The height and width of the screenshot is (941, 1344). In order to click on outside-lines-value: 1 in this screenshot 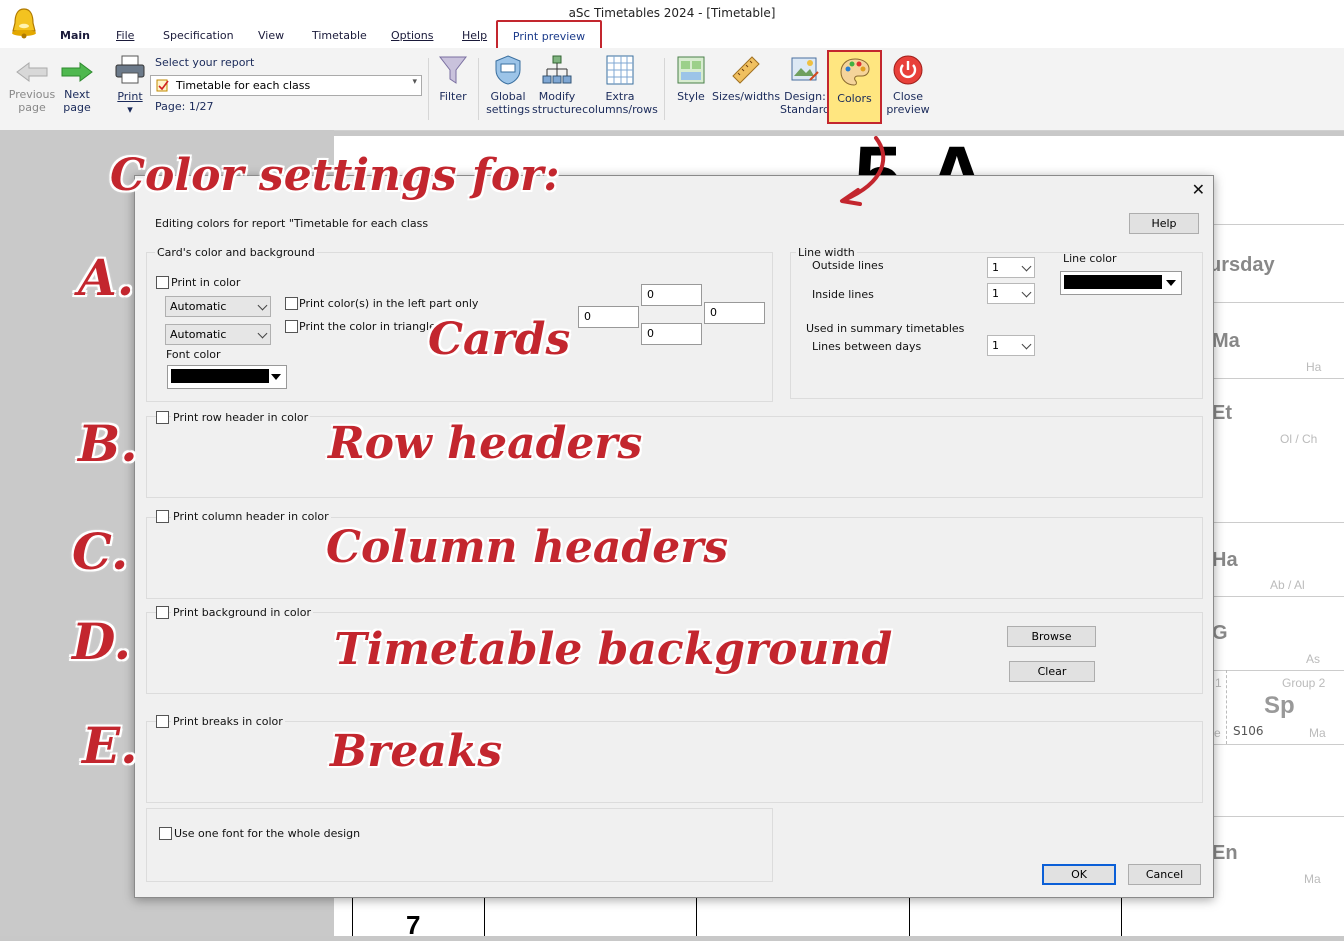, I will do `click(995, 267)`.